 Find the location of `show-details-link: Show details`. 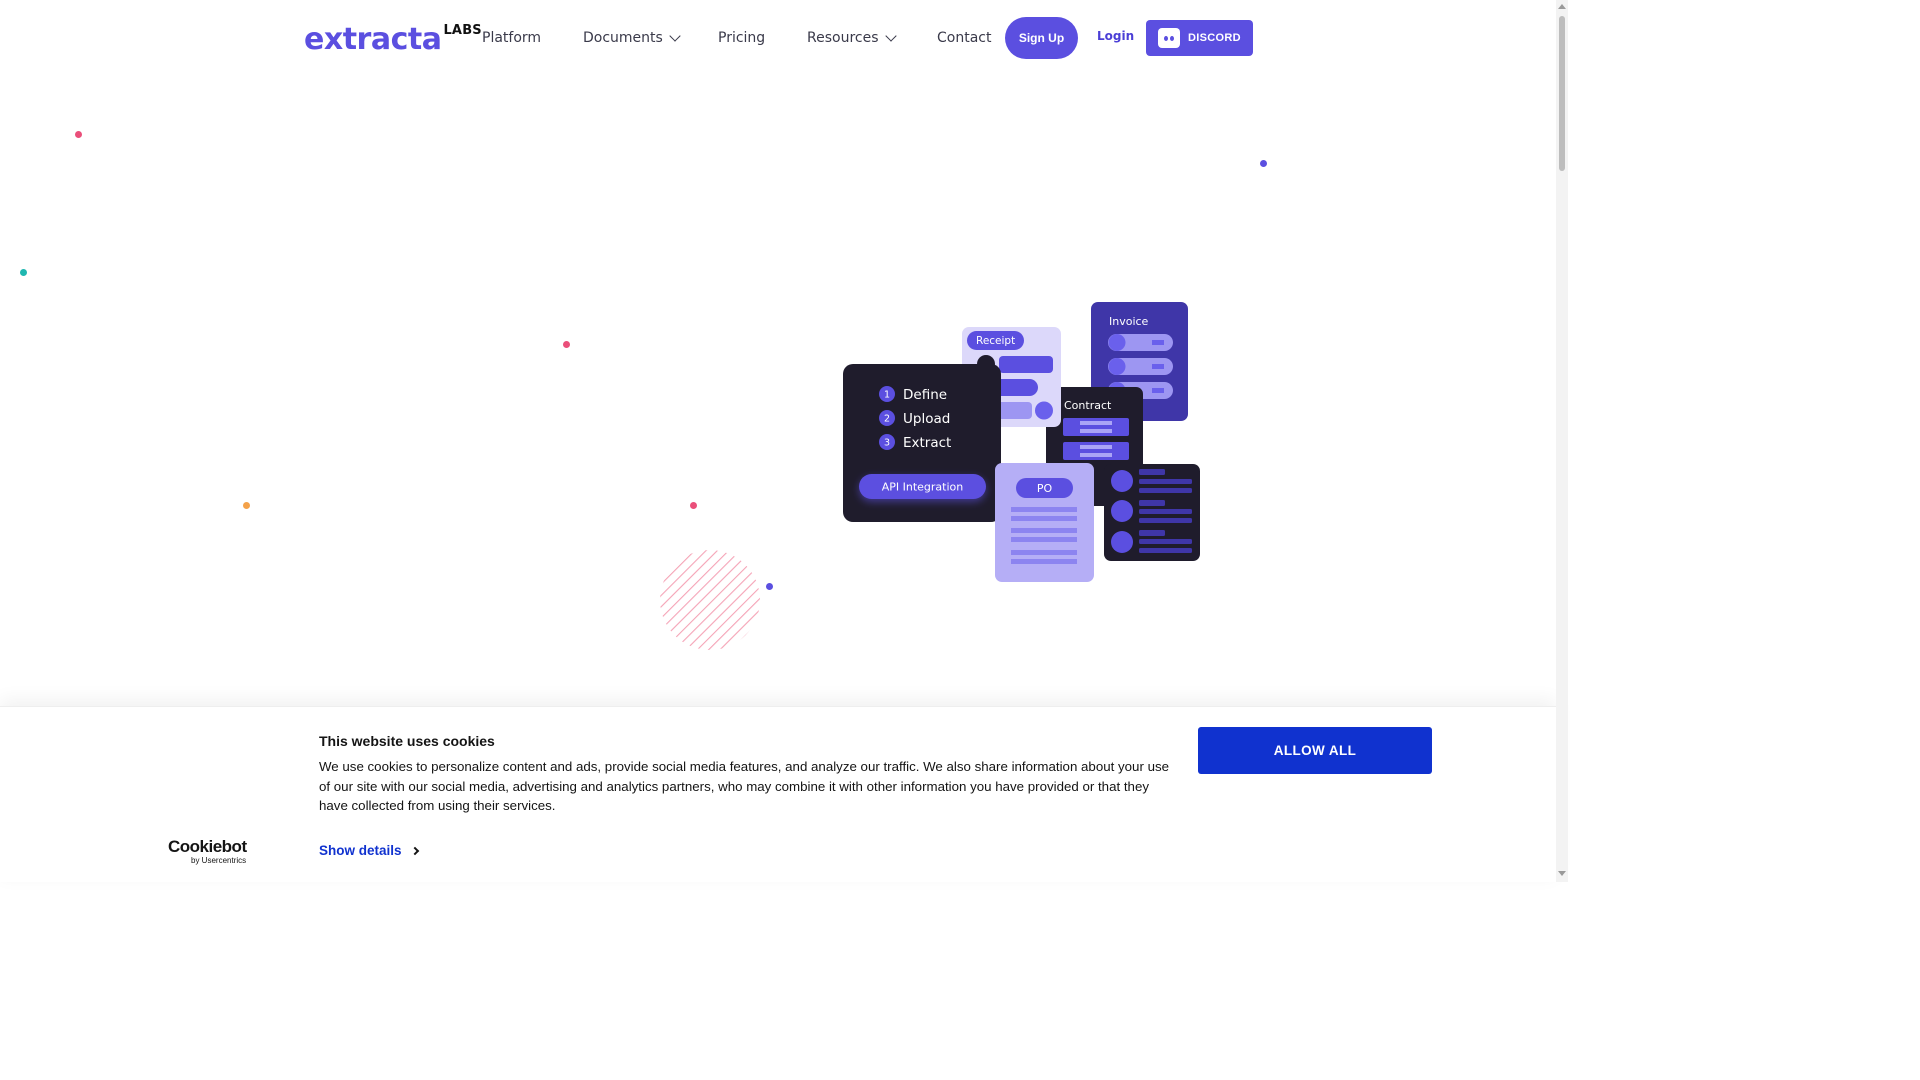

show-details-link: Show details is located at coordinates (369, 850).